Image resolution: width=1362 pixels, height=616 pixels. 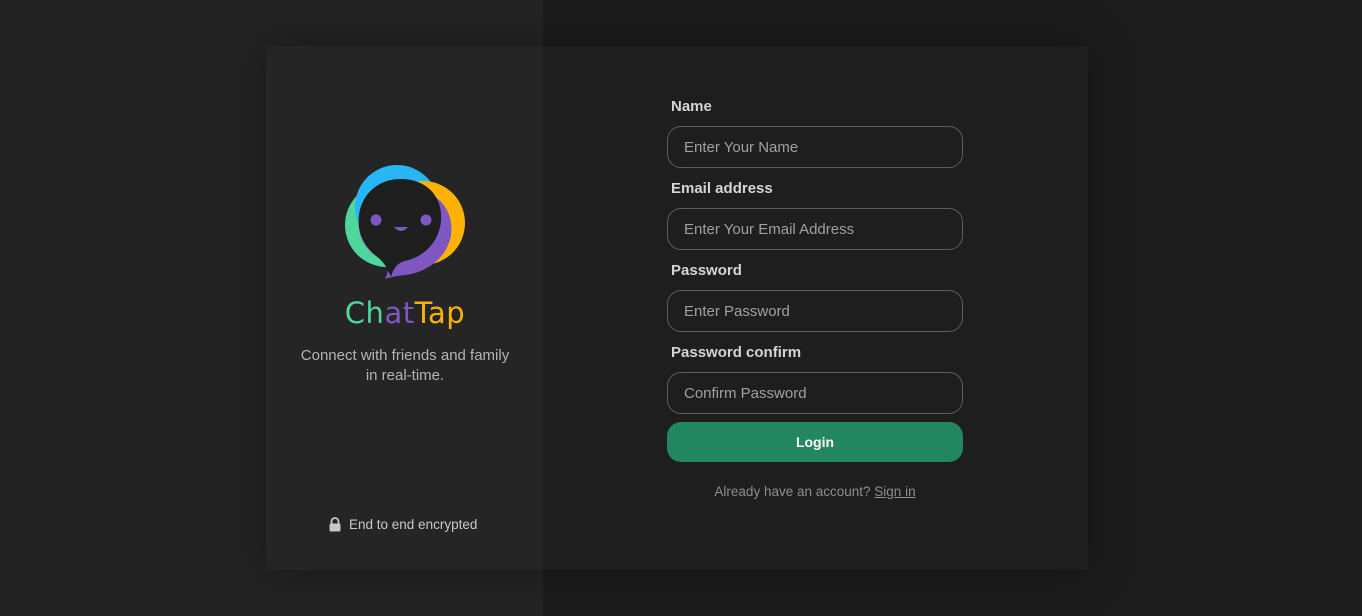 What do you see at coordinates (440, 313) in the screenshot?
I see `brand-name-part-3: Tap` at bounding box center [440, 313].